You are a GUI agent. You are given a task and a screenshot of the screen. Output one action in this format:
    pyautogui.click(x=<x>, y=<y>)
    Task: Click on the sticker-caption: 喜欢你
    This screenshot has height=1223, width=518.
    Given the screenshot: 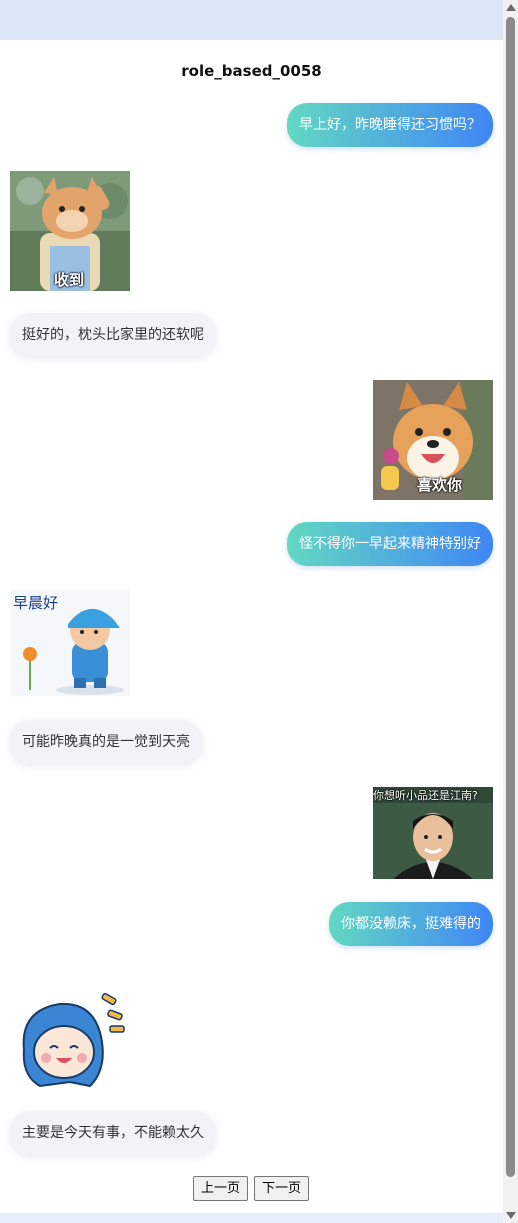 What is the action you would take?
    pyautogui.click(x=440, y=485)
    